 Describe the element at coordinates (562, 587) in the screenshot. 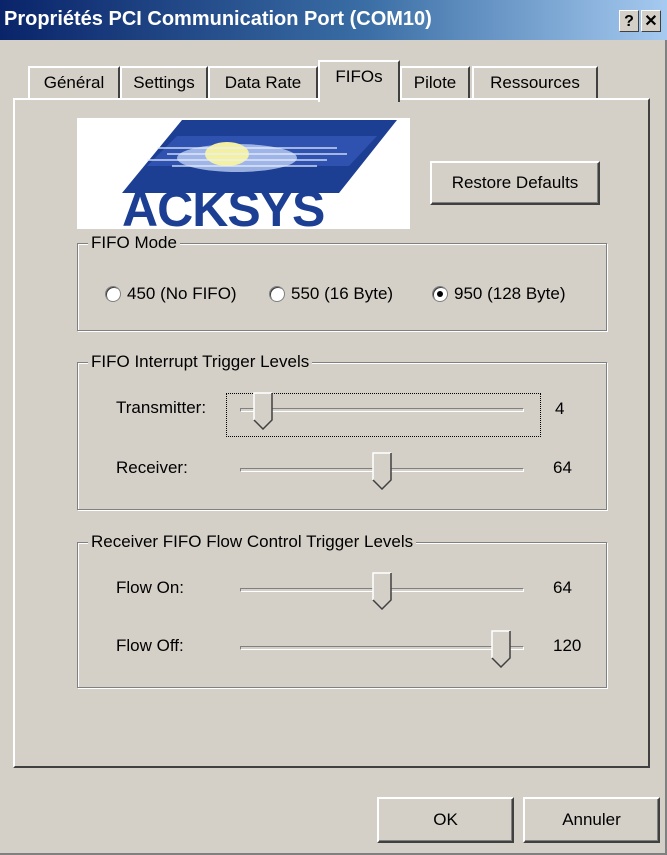

I see `flow-on-value: 64` at that location.